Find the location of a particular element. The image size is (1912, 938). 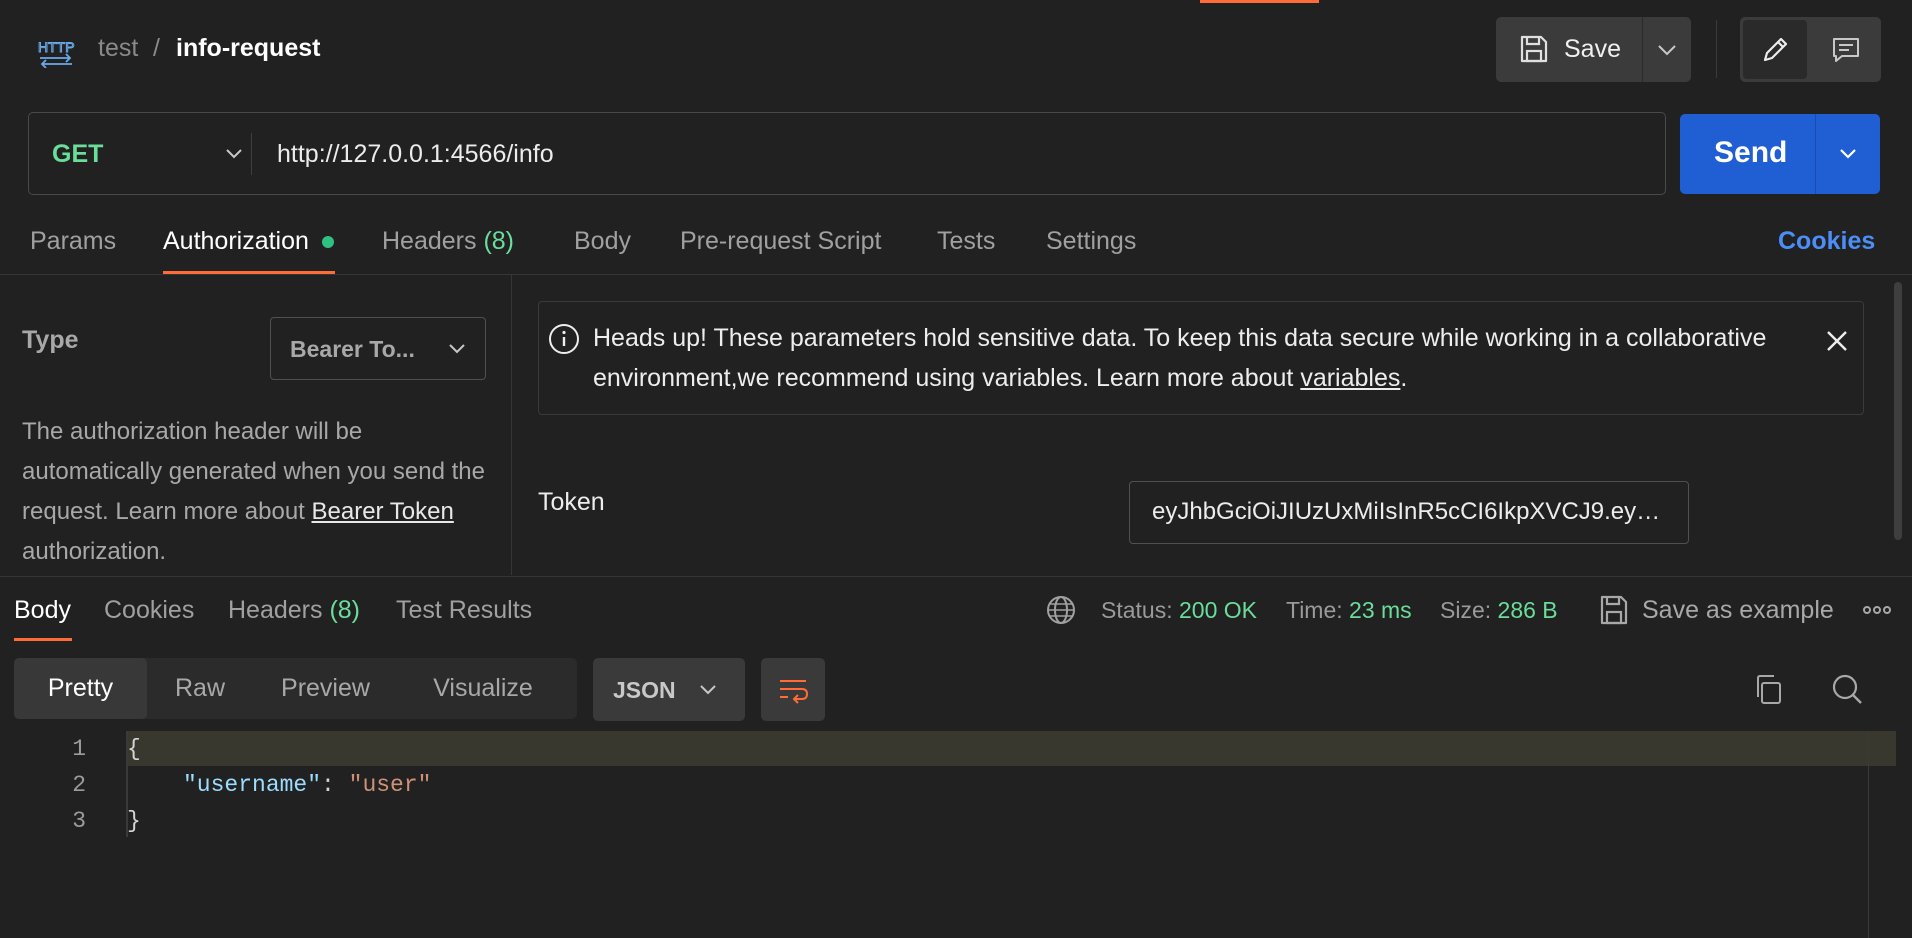

response-view-selector: Pretty Raw Preview Visualize is located at coordinates (295, 688).